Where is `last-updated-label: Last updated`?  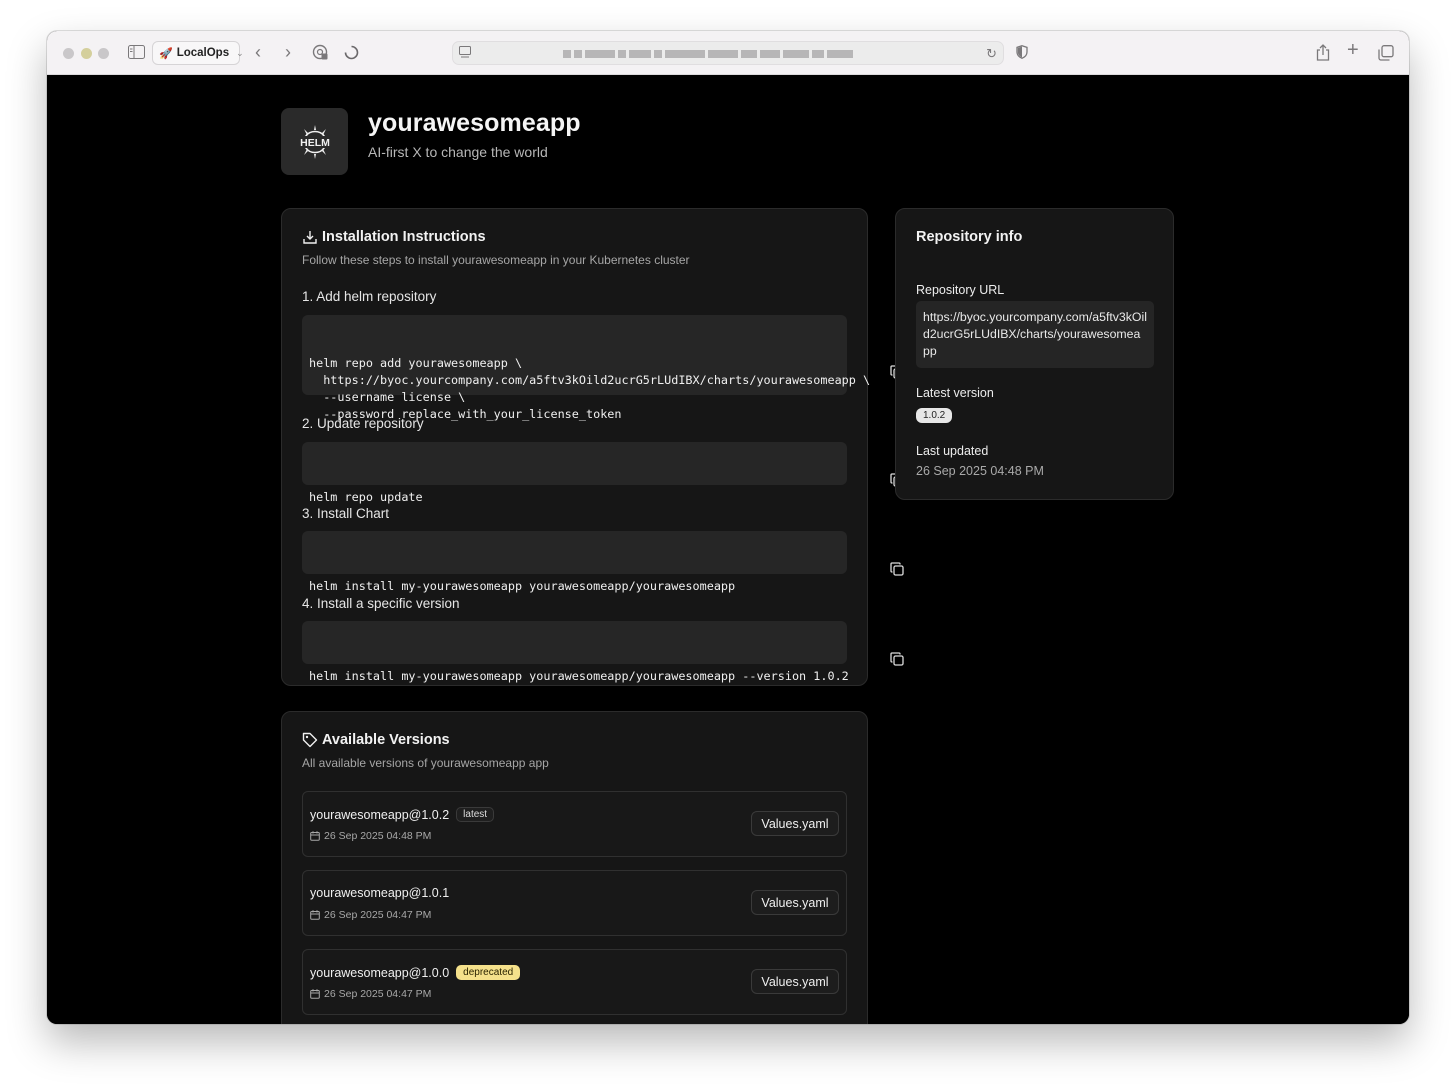 last-updated-label: Last updated is located at coordinates (952, 451).